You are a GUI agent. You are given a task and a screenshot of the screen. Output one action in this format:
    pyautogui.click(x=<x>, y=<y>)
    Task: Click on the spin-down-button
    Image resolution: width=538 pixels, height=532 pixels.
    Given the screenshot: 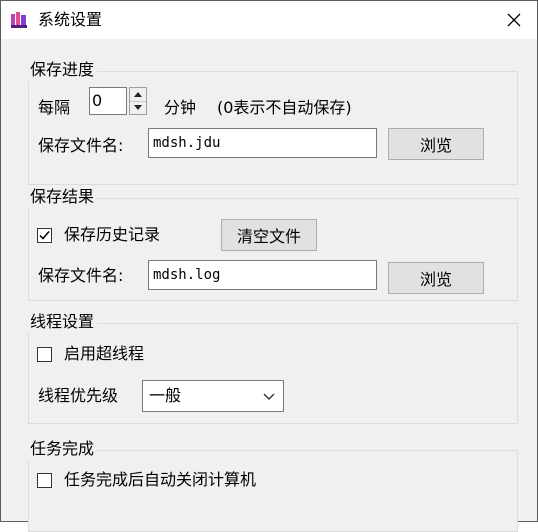 What is the action you would take?
    pyautogui.click(x=138, y=107)
    